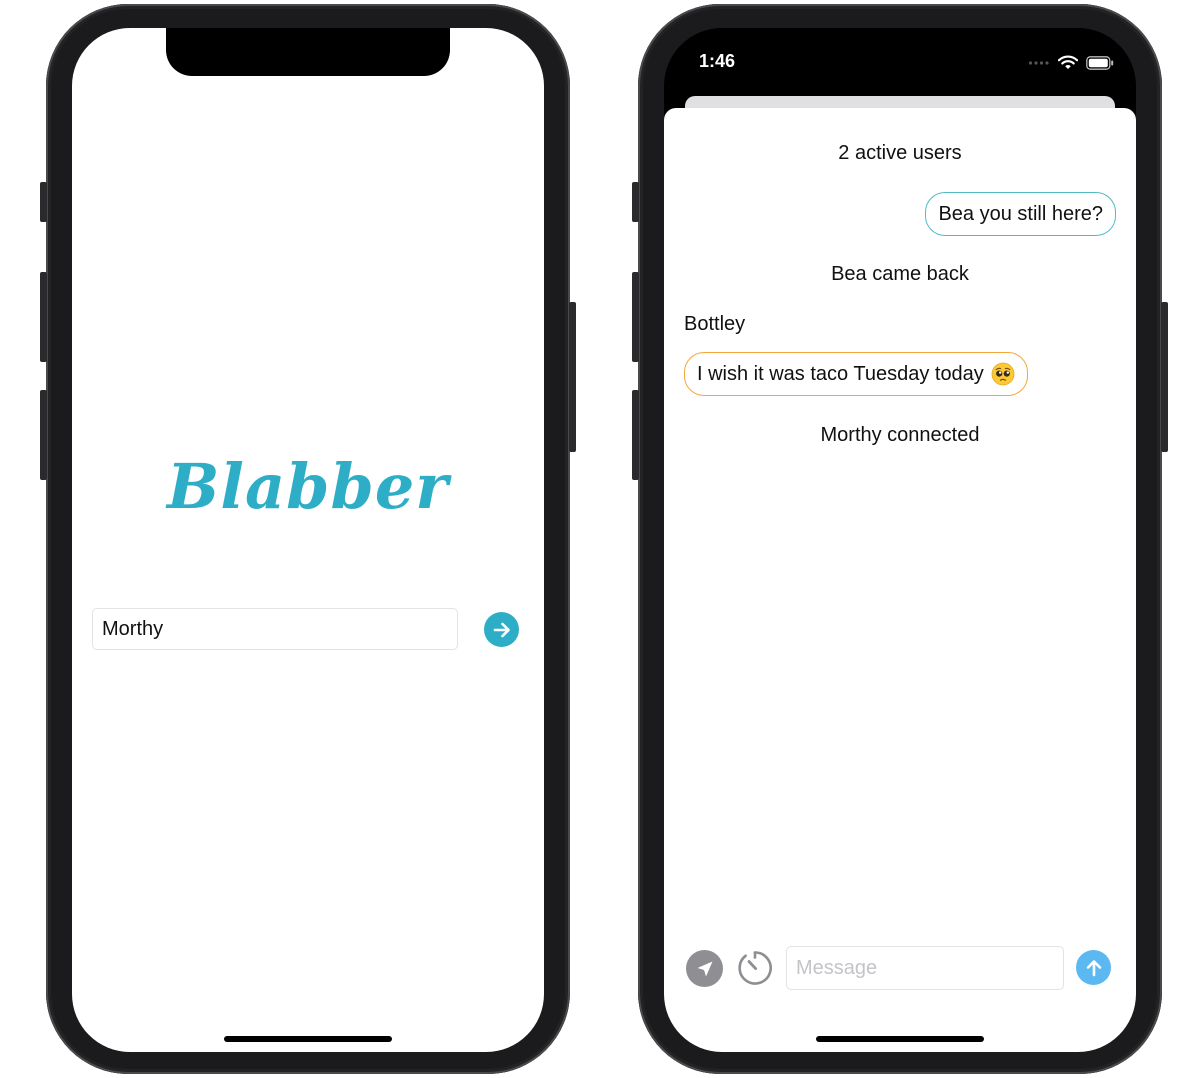 The height and width of the screenshot is (1078, 1196). I want to click on timer-button, so click(755, 968).